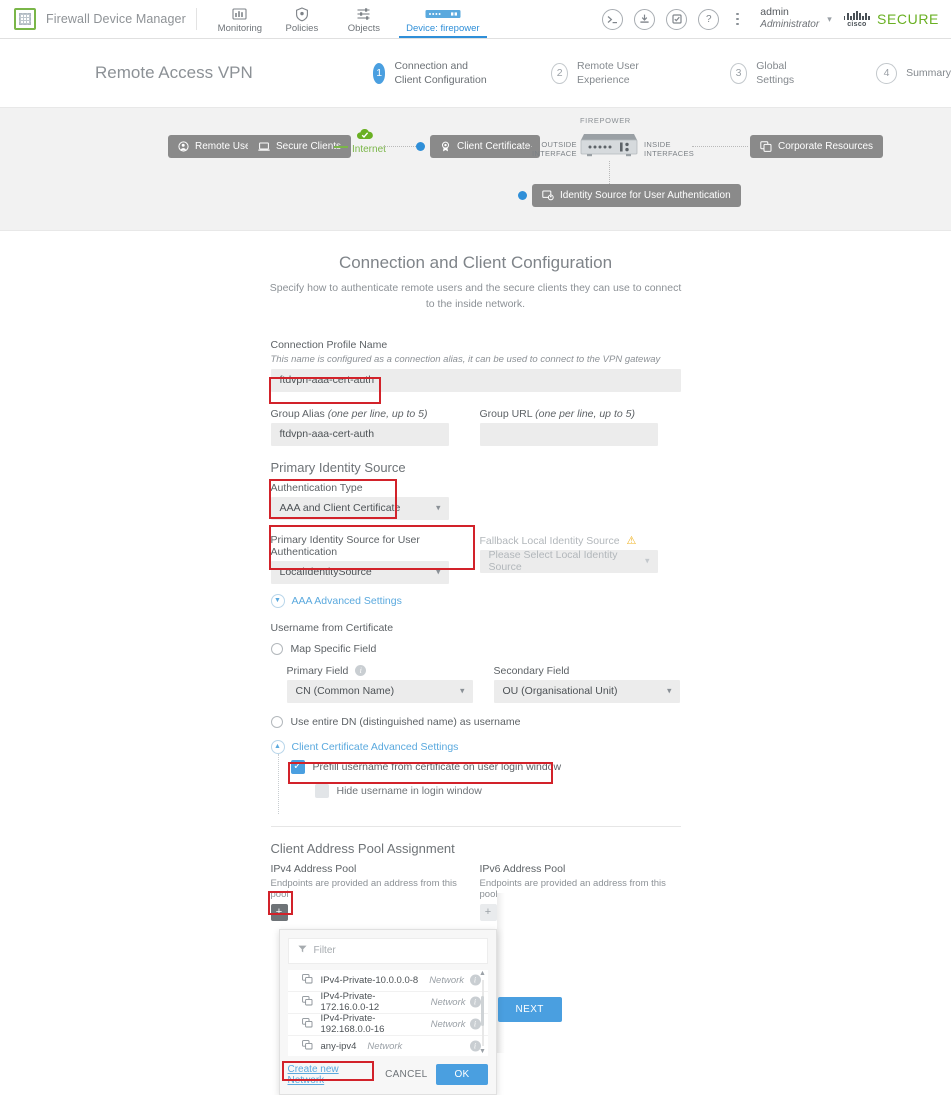 This screenshot has height=1095, width=951. What do you see at coordinates (553, 561) in the screenshot?
I see `fallback-identity-source-placeholder: Please Select Local Identity Source` at bounding box center [553, 561].